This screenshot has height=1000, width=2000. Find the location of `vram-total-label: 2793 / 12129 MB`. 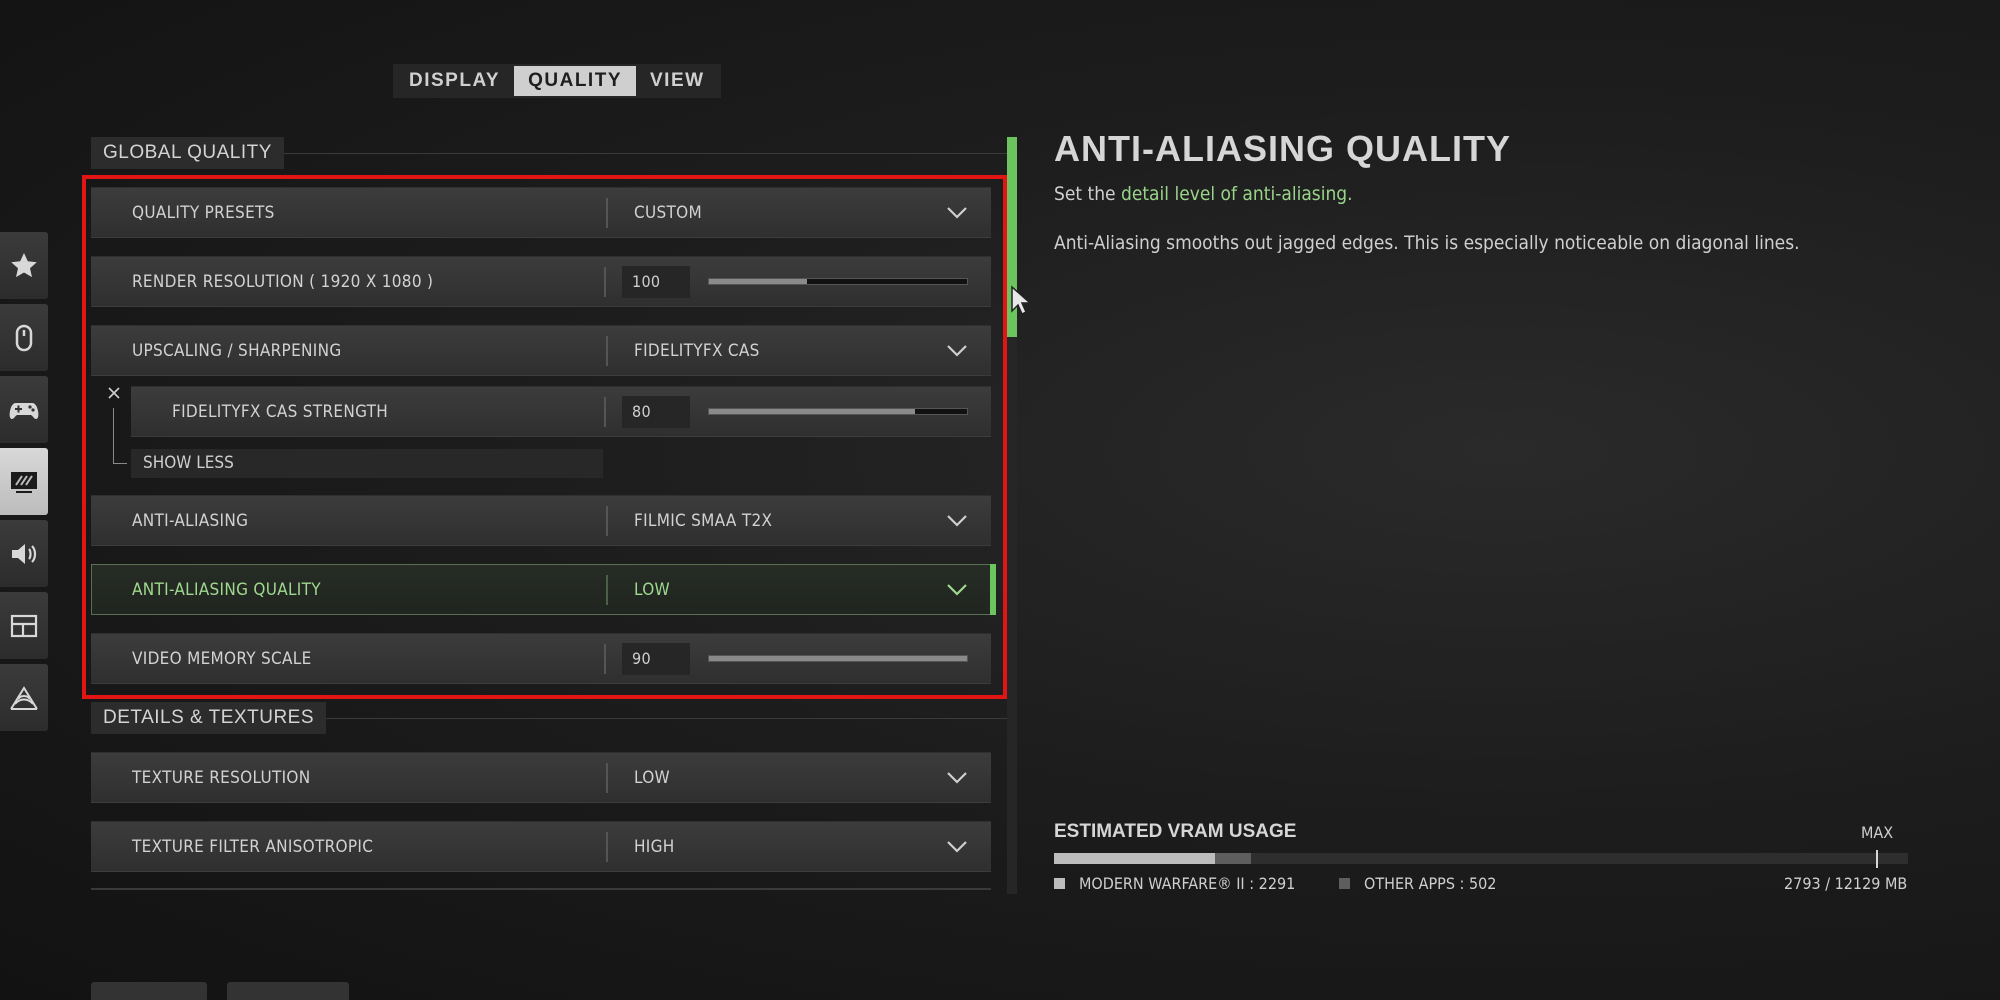

vram-total-label: 2793 / 12129 MB is located at coordinates (1846, 883).